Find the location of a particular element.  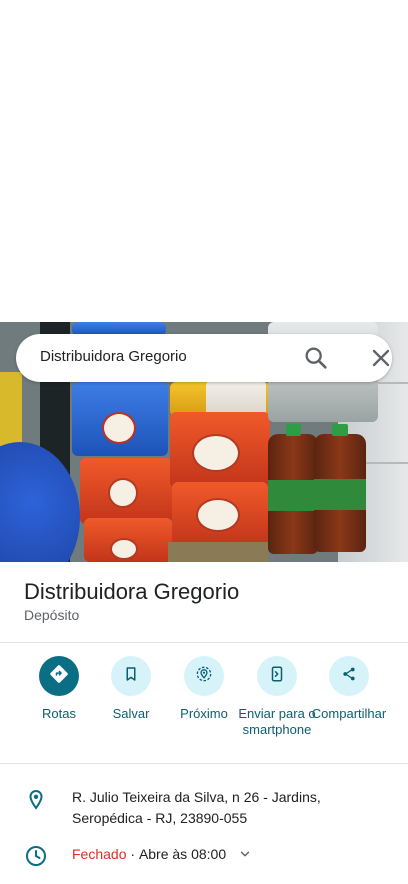

share-label: Compartilhar is located at coordinates (349, 713).